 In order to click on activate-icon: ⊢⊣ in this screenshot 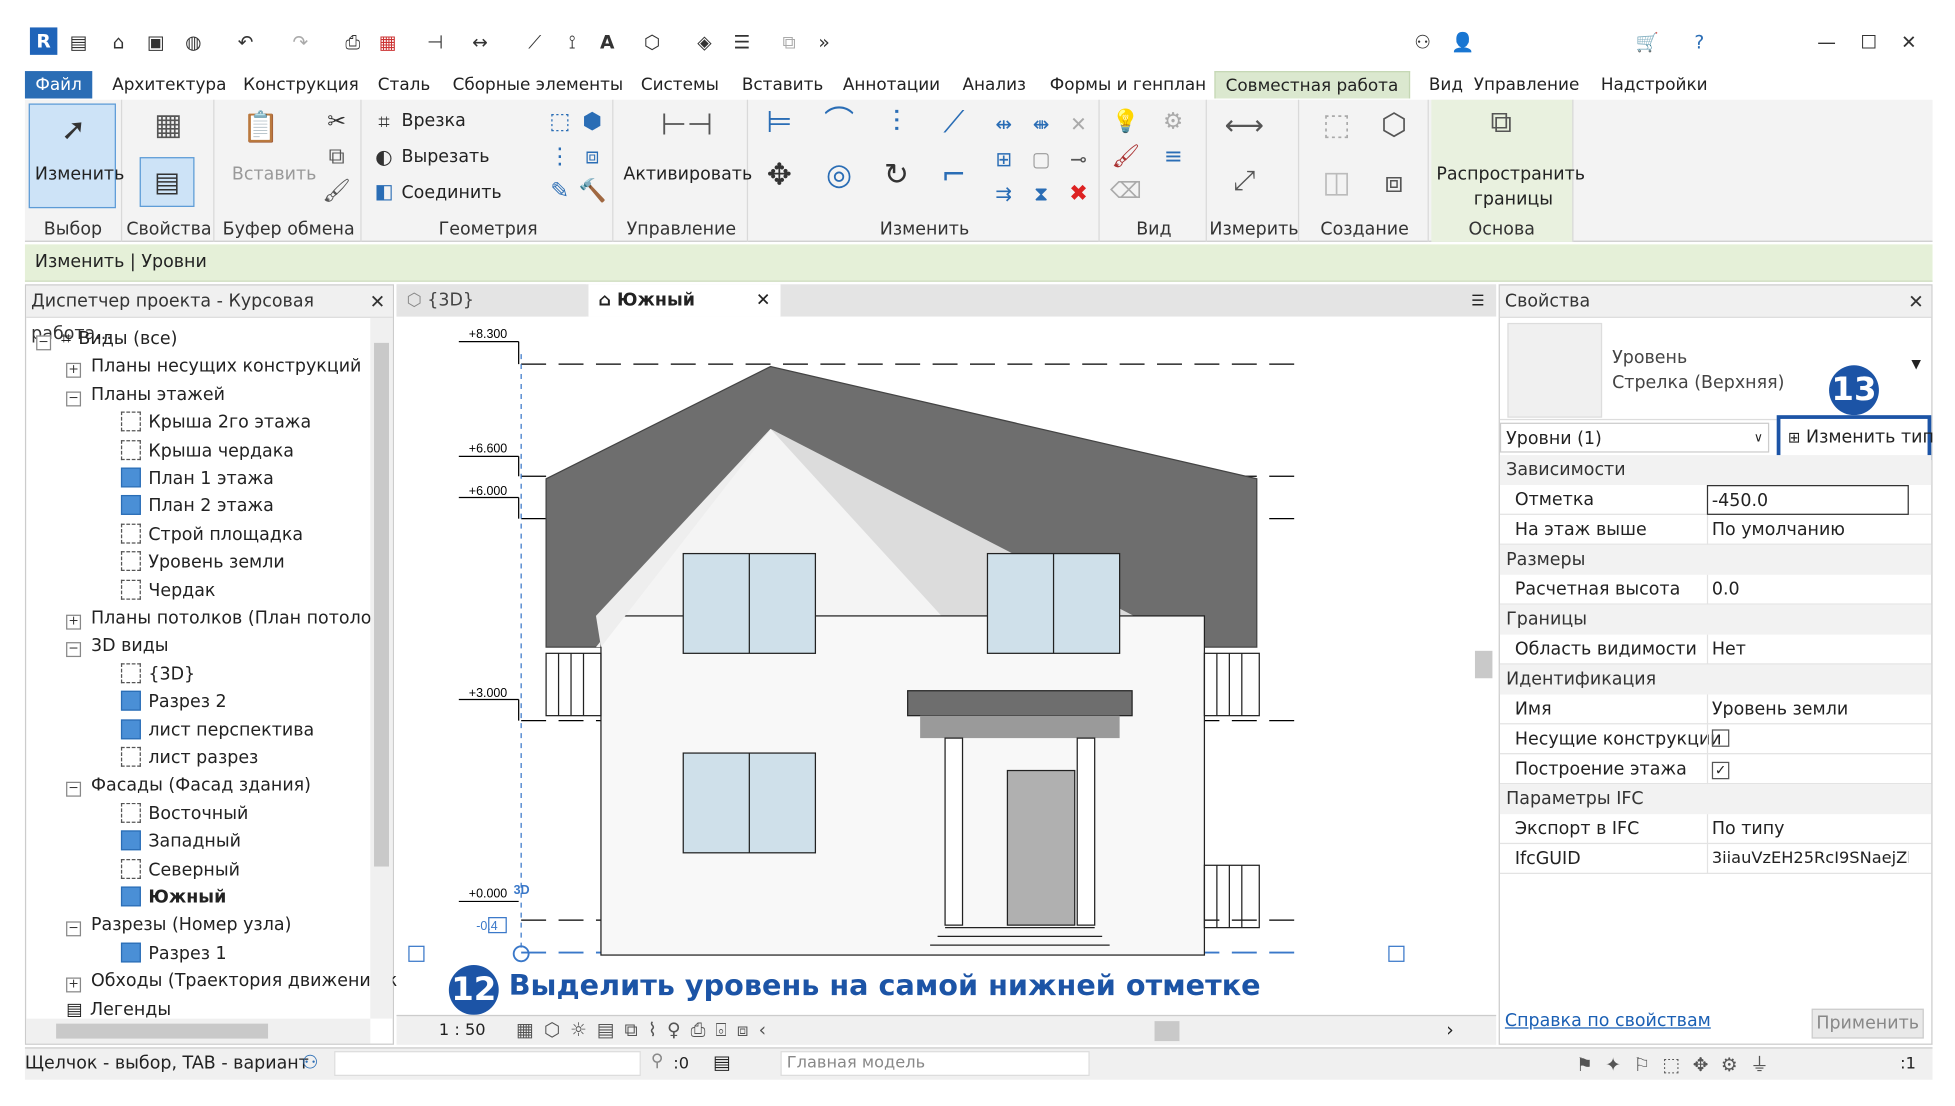, I will do `click(687, 124)`.